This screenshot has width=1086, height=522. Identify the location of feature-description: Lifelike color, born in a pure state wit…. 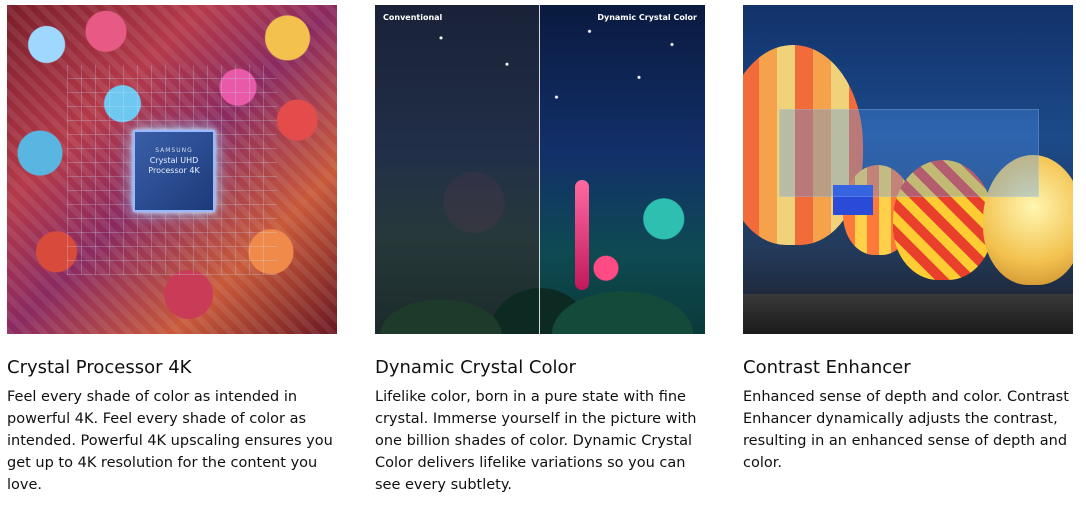
(536, 441).